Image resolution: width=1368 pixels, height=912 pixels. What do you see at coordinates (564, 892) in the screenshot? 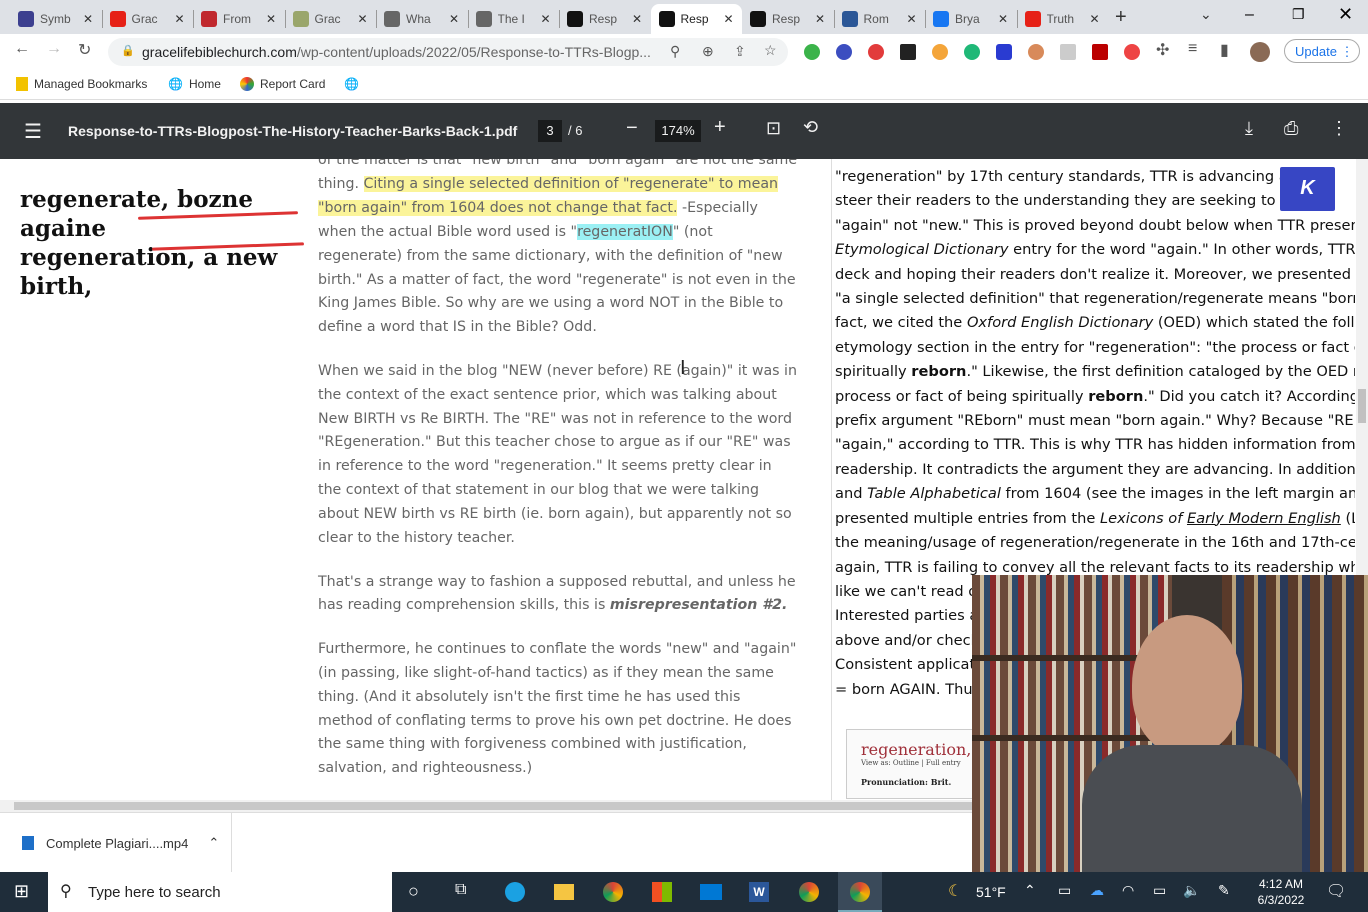
I see `file-explorer-icon` at bounding box center [564, 892].